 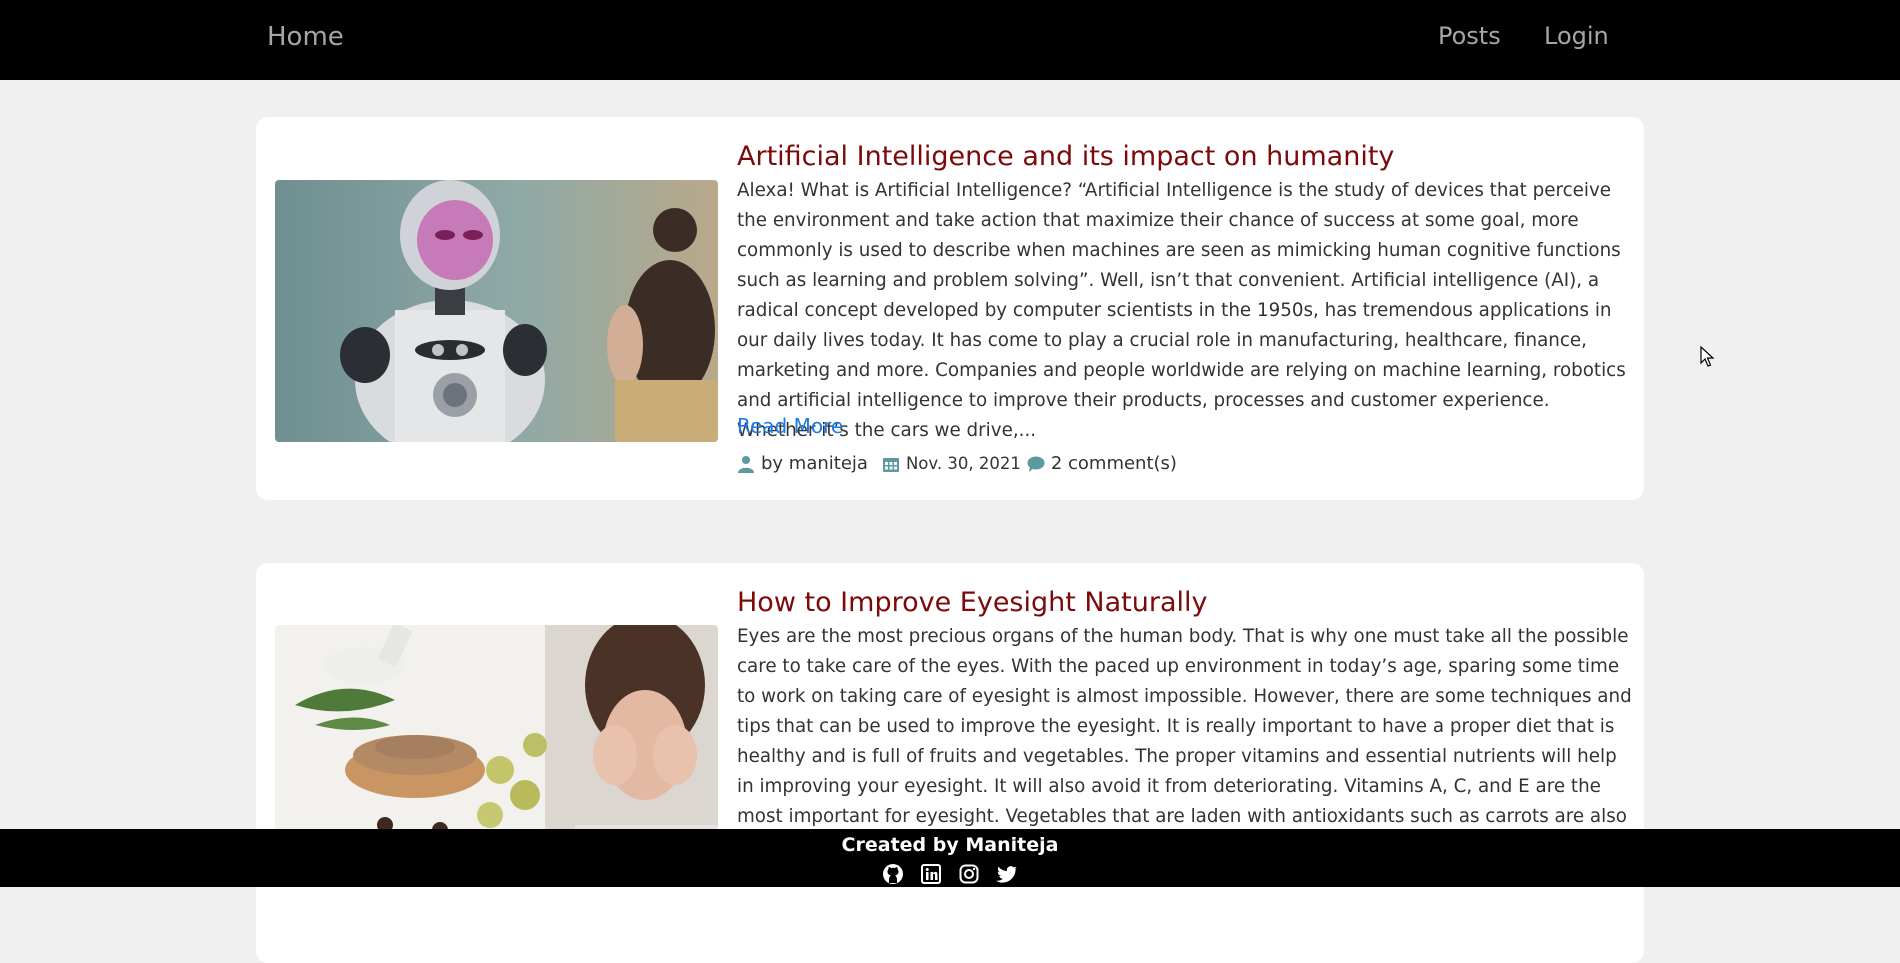 I want to click on user-icon, so click(x=746, y=464).